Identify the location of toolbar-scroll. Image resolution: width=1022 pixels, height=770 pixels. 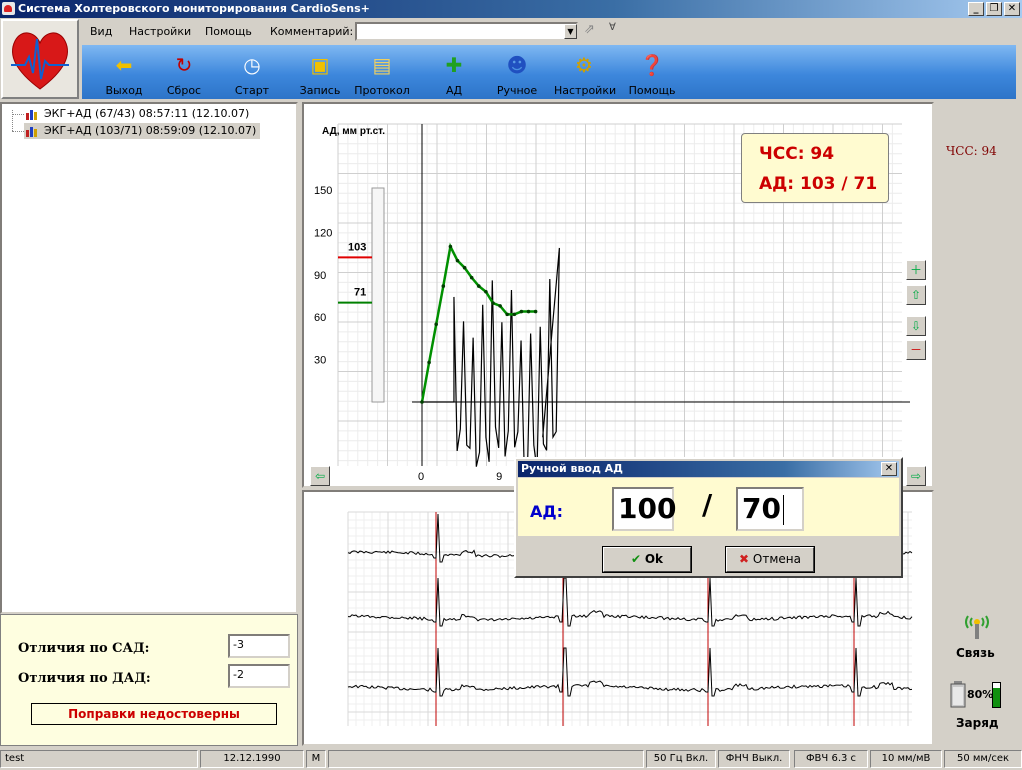
(1019, 72).